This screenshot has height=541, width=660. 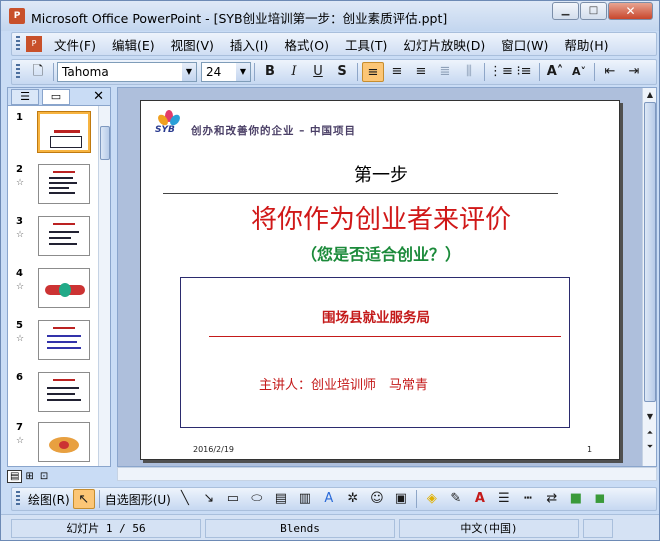 I want to click on divider, so click(x=360, y=193).